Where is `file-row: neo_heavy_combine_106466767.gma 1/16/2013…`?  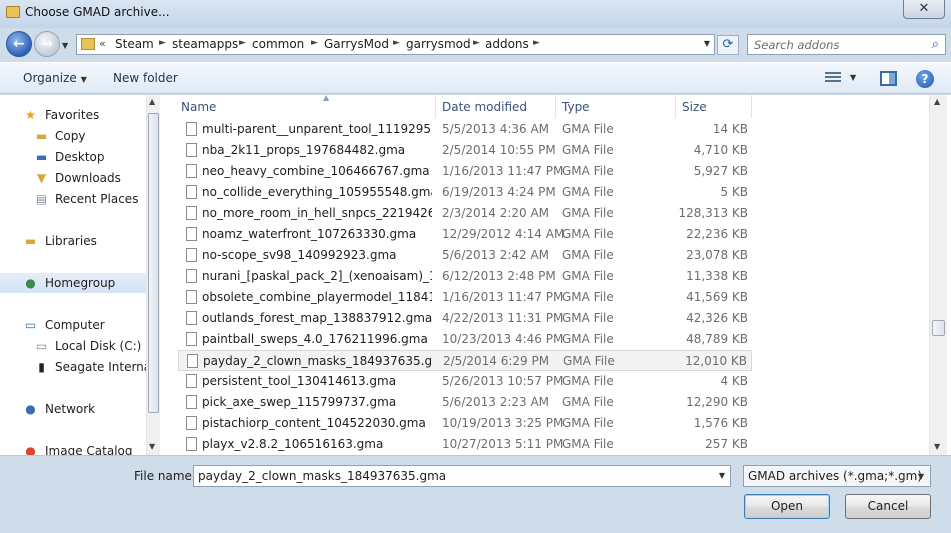 file-row: neo_heavy_combine_106466767.gma 1/16/2013… is located at coordinates (465, 171).